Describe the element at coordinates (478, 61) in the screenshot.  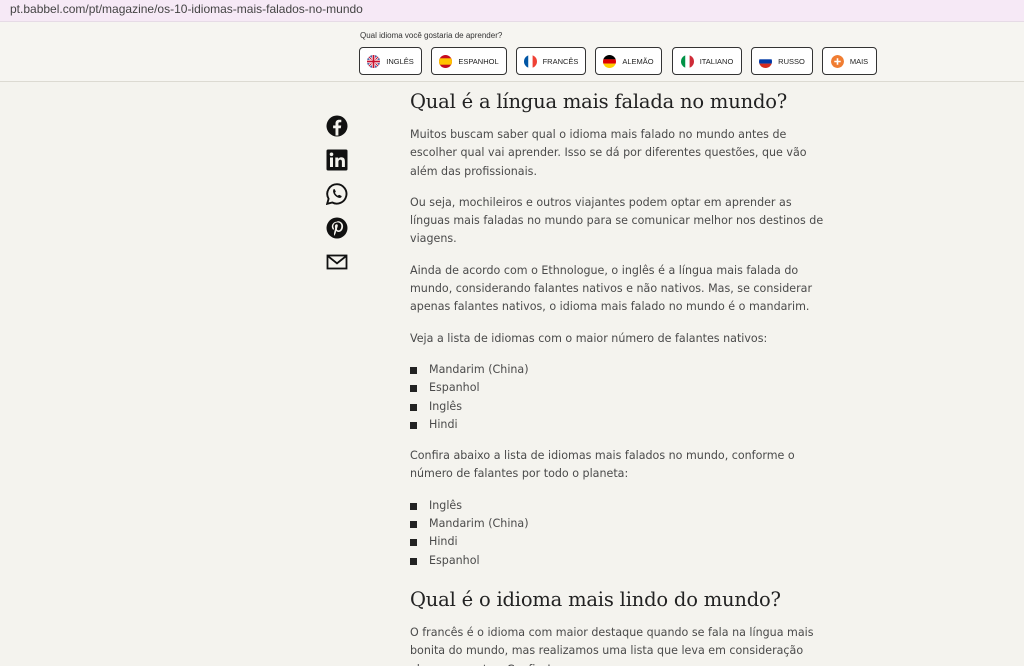
I see `language-label: ESPANHOL` at that location.